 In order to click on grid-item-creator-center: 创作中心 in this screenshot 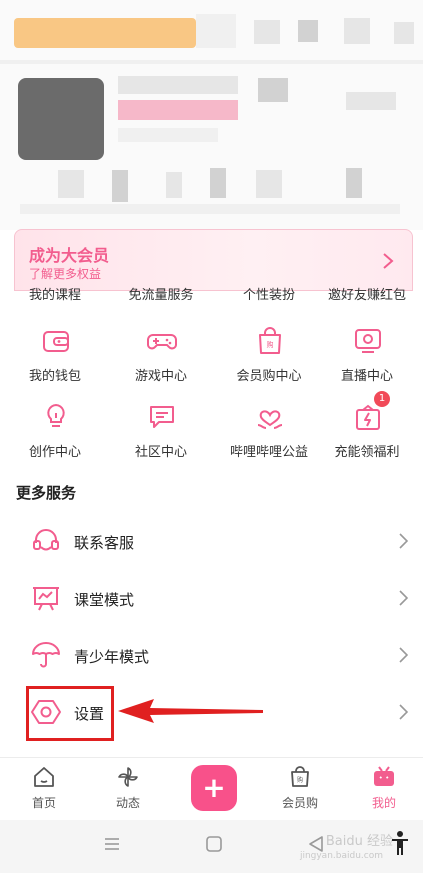, I will do `click(55, 438)`.